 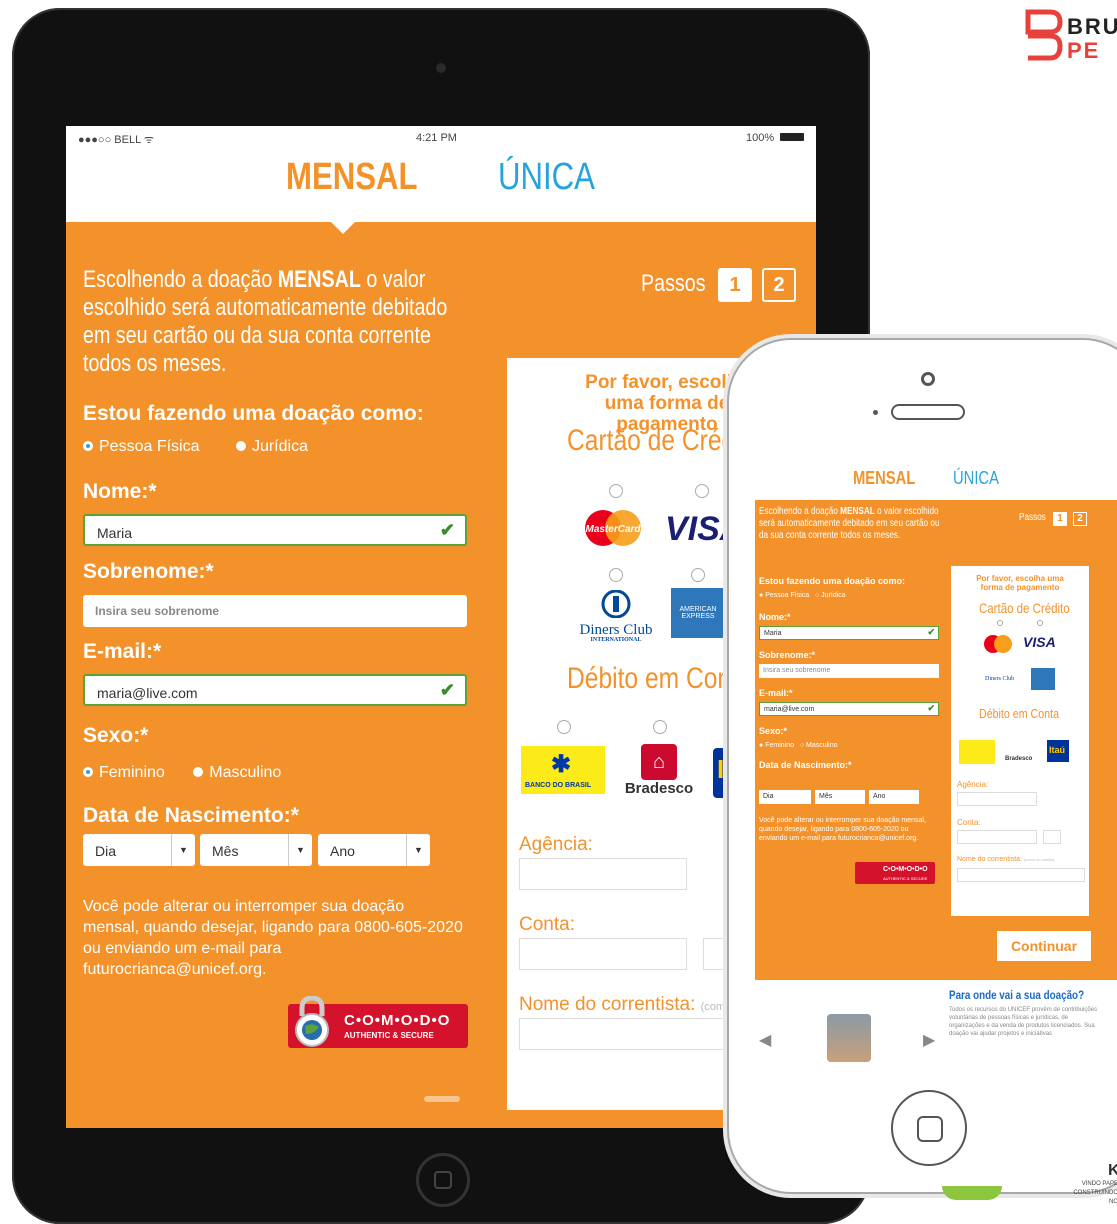 What do you see at coordinates (1052, 837) in the screenshot?
I see `phone-account-digit-input` at bounding box center [1052, 837].